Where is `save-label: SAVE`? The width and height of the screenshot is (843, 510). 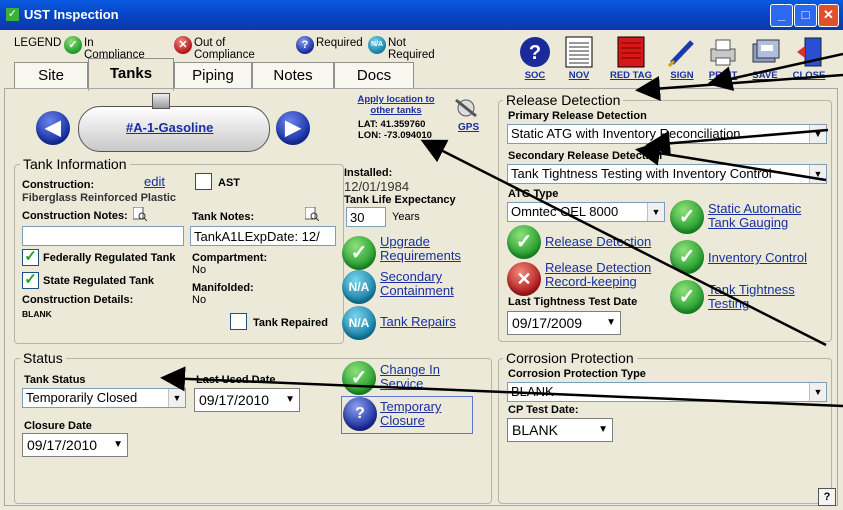
save-label: SAVE is located at coordinates (765, 75).